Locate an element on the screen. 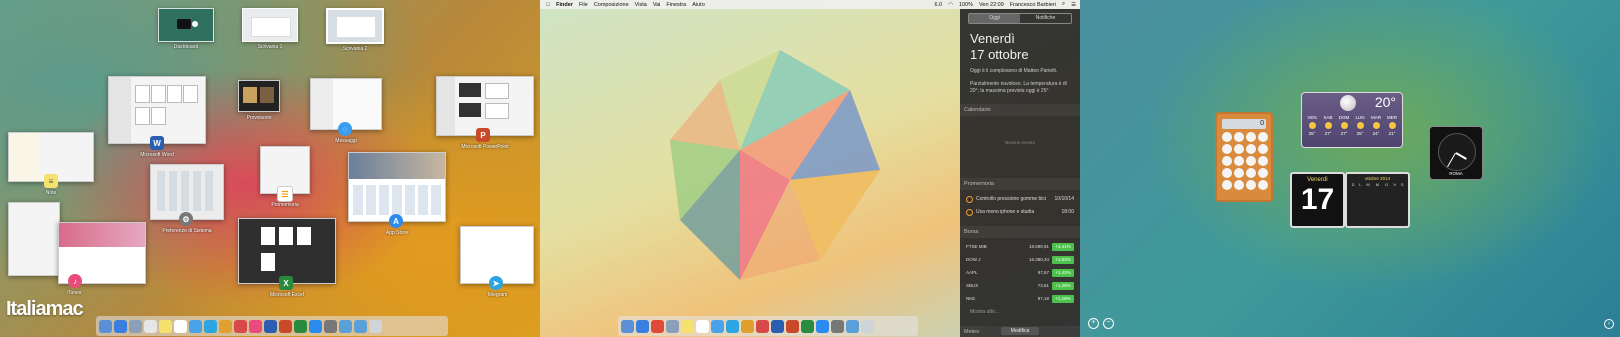 The width and height of the screenshot is (1620, 337). tab-notifications: Notifiche is located at coordinates (1045, 18).